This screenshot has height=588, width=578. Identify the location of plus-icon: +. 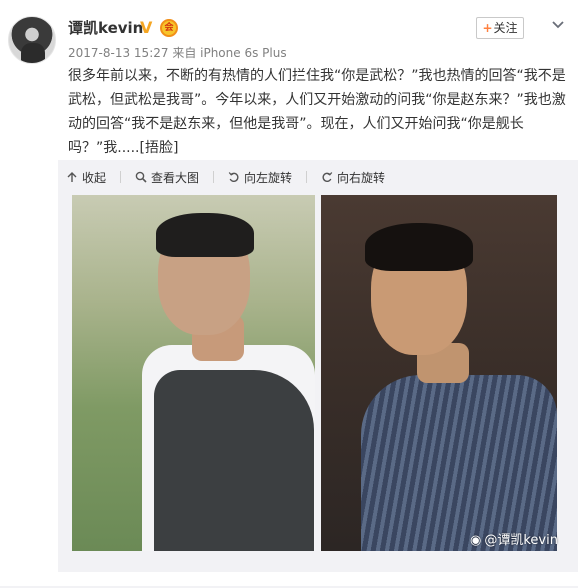
(487, 28).